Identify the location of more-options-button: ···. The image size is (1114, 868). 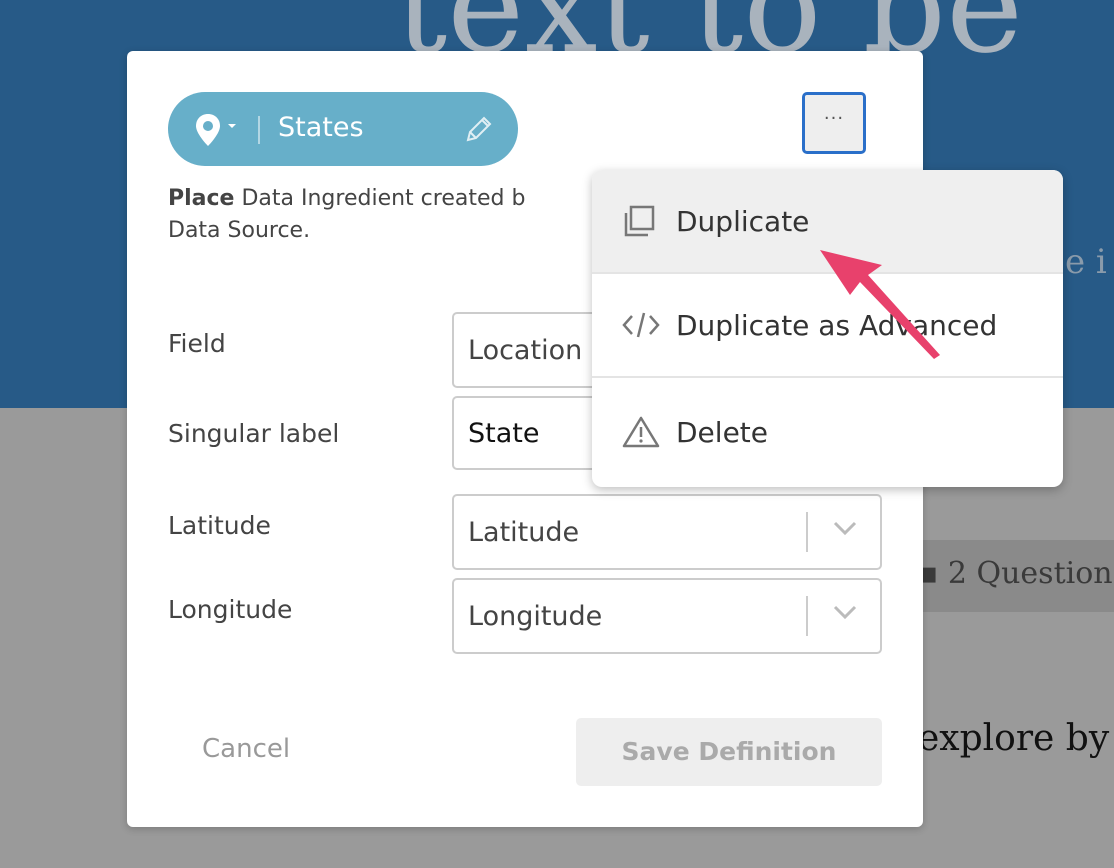
(834, 123).